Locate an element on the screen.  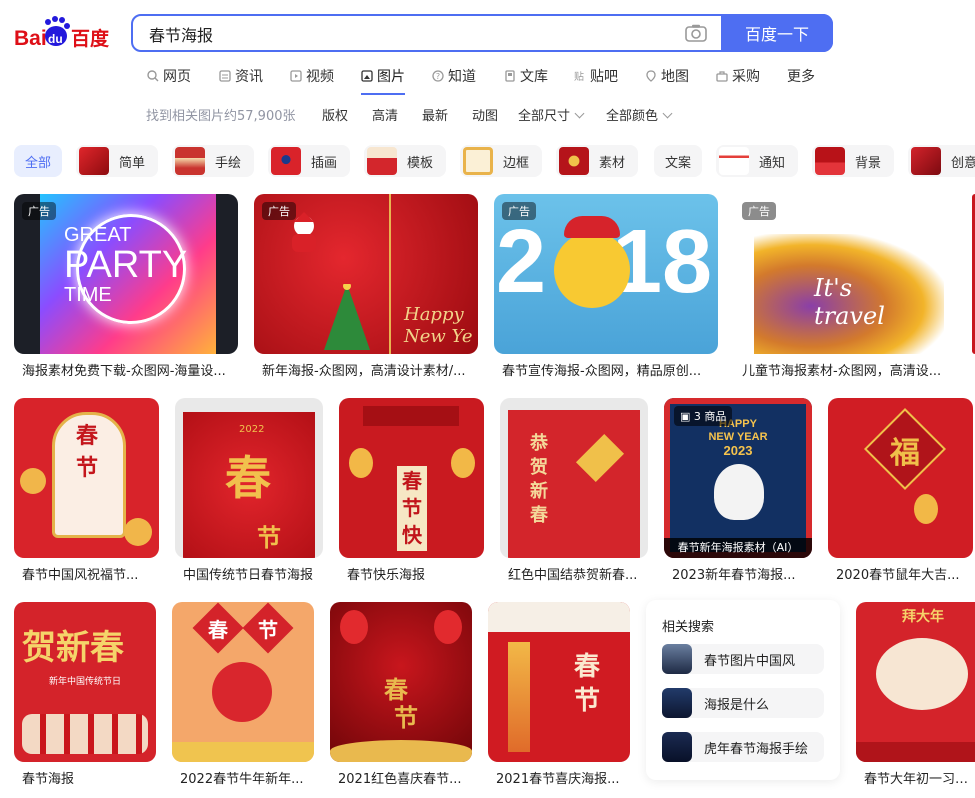
nav-more: 更多 is located at coordinates (801, 76).